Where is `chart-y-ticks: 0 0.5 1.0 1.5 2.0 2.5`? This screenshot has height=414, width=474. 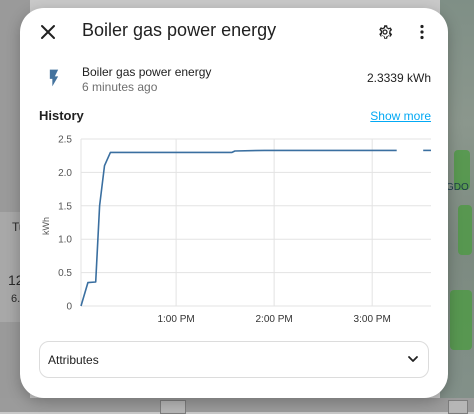 chart-y-ticks: 0 0.5 1.0 1.5 2.0 2.5 is located at coordinates (65, 224).